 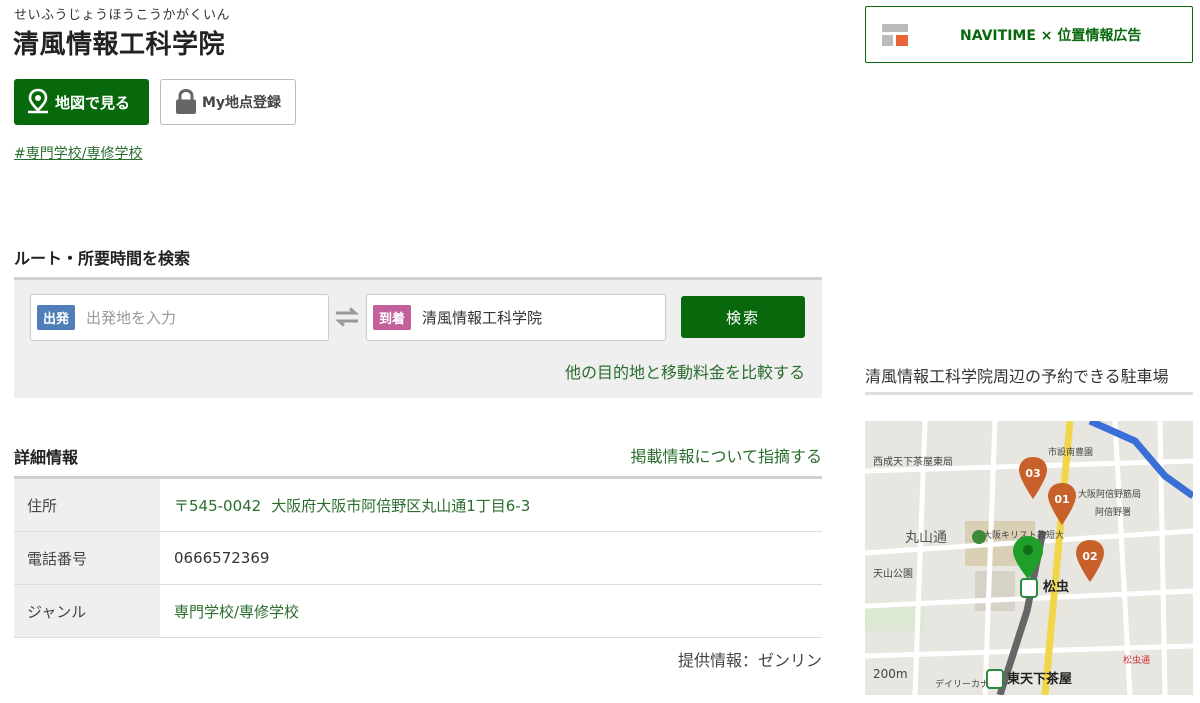 What do you see at coordinates (979, 537) in the screenshot?
I see `school-icon` at bounding box center [979, 537].